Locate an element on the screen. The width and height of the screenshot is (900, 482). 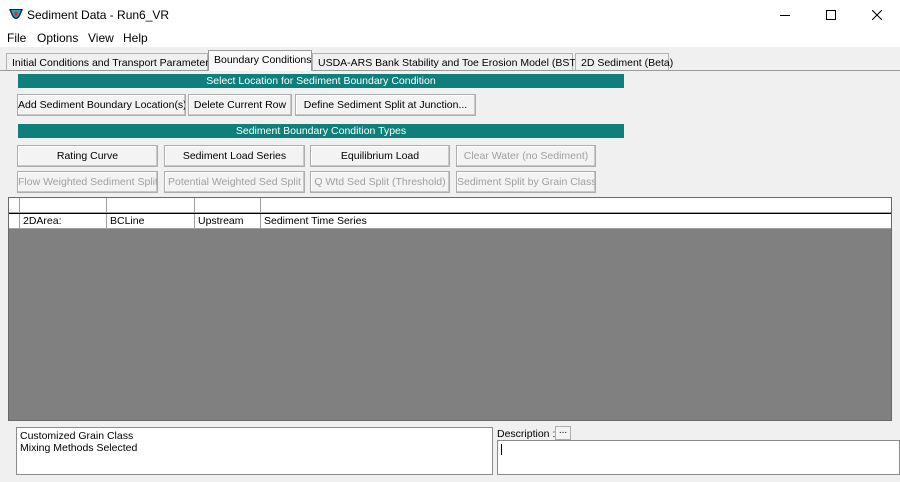
menu-help: Help is located at coordinates (135, 38).